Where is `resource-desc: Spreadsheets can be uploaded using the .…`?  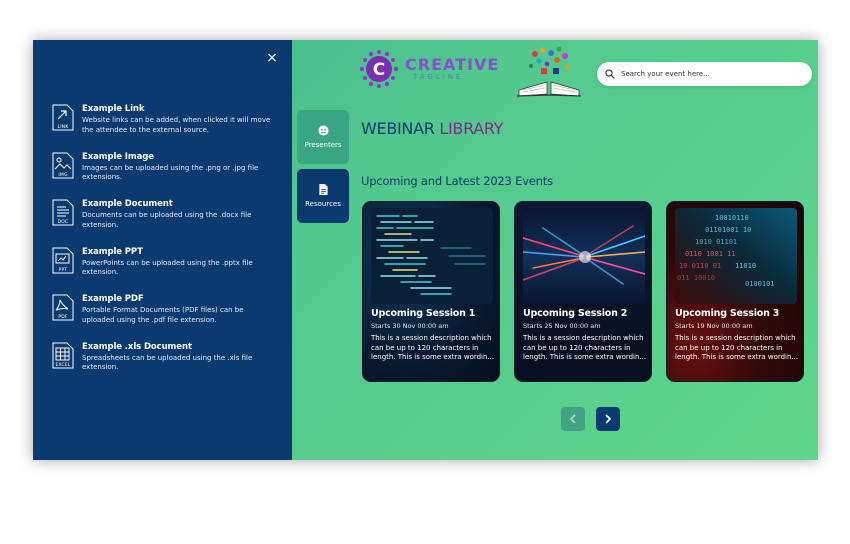
resource-desc: Spreadsheets can be uploaded using the .… is located at coordinates (167, 362).